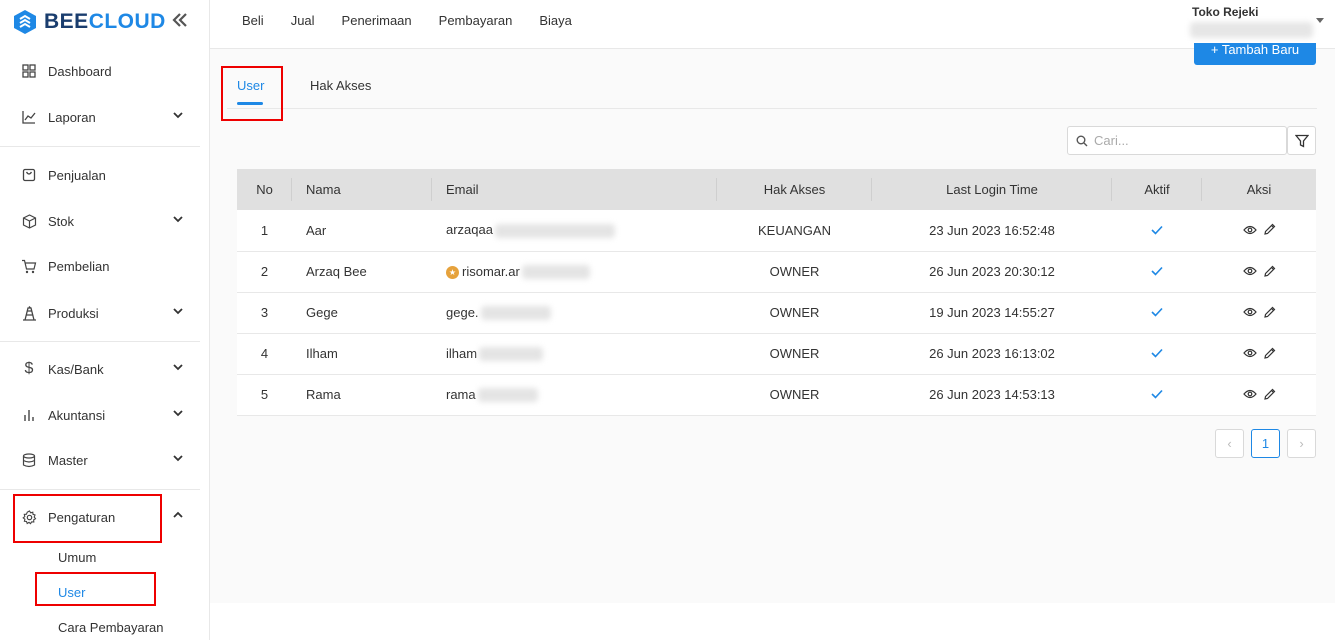 The height and width of the screenshot is (640, 1335). What do you see at coordinates (794, 231) in the screenshot?
I see `cell-hak-akses: KEUANGAN` at bounding box center [794, 231].